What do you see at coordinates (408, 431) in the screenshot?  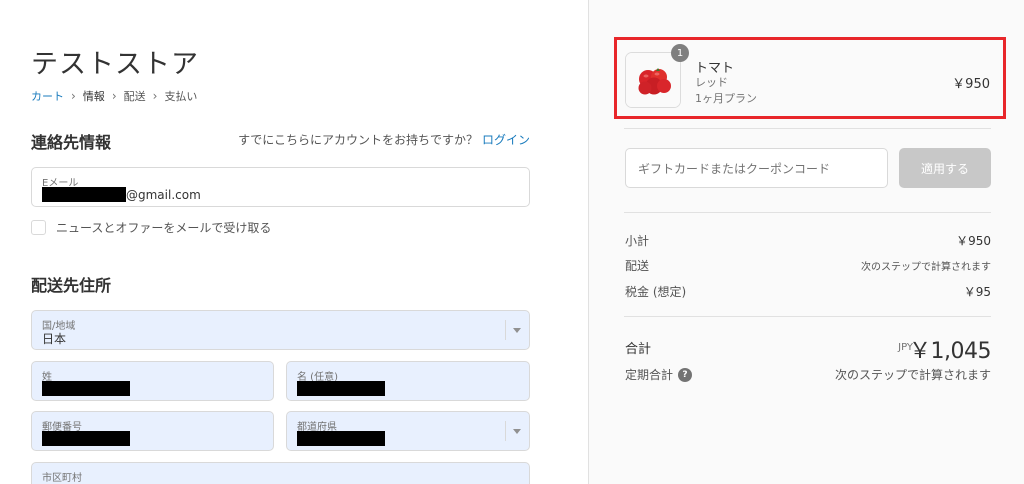 I see `prefecture-select: 都道府県` at bounding box center [408, 431].